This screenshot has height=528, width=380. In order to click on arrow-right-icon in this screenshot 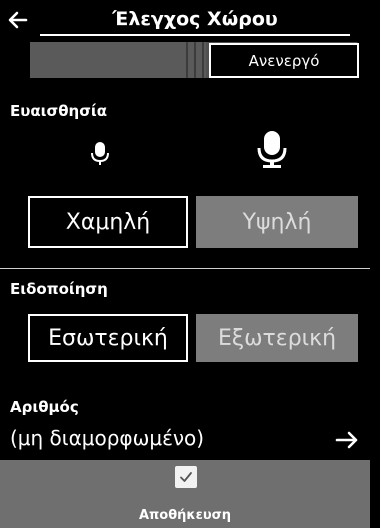, I will do `click(347, 440)`.